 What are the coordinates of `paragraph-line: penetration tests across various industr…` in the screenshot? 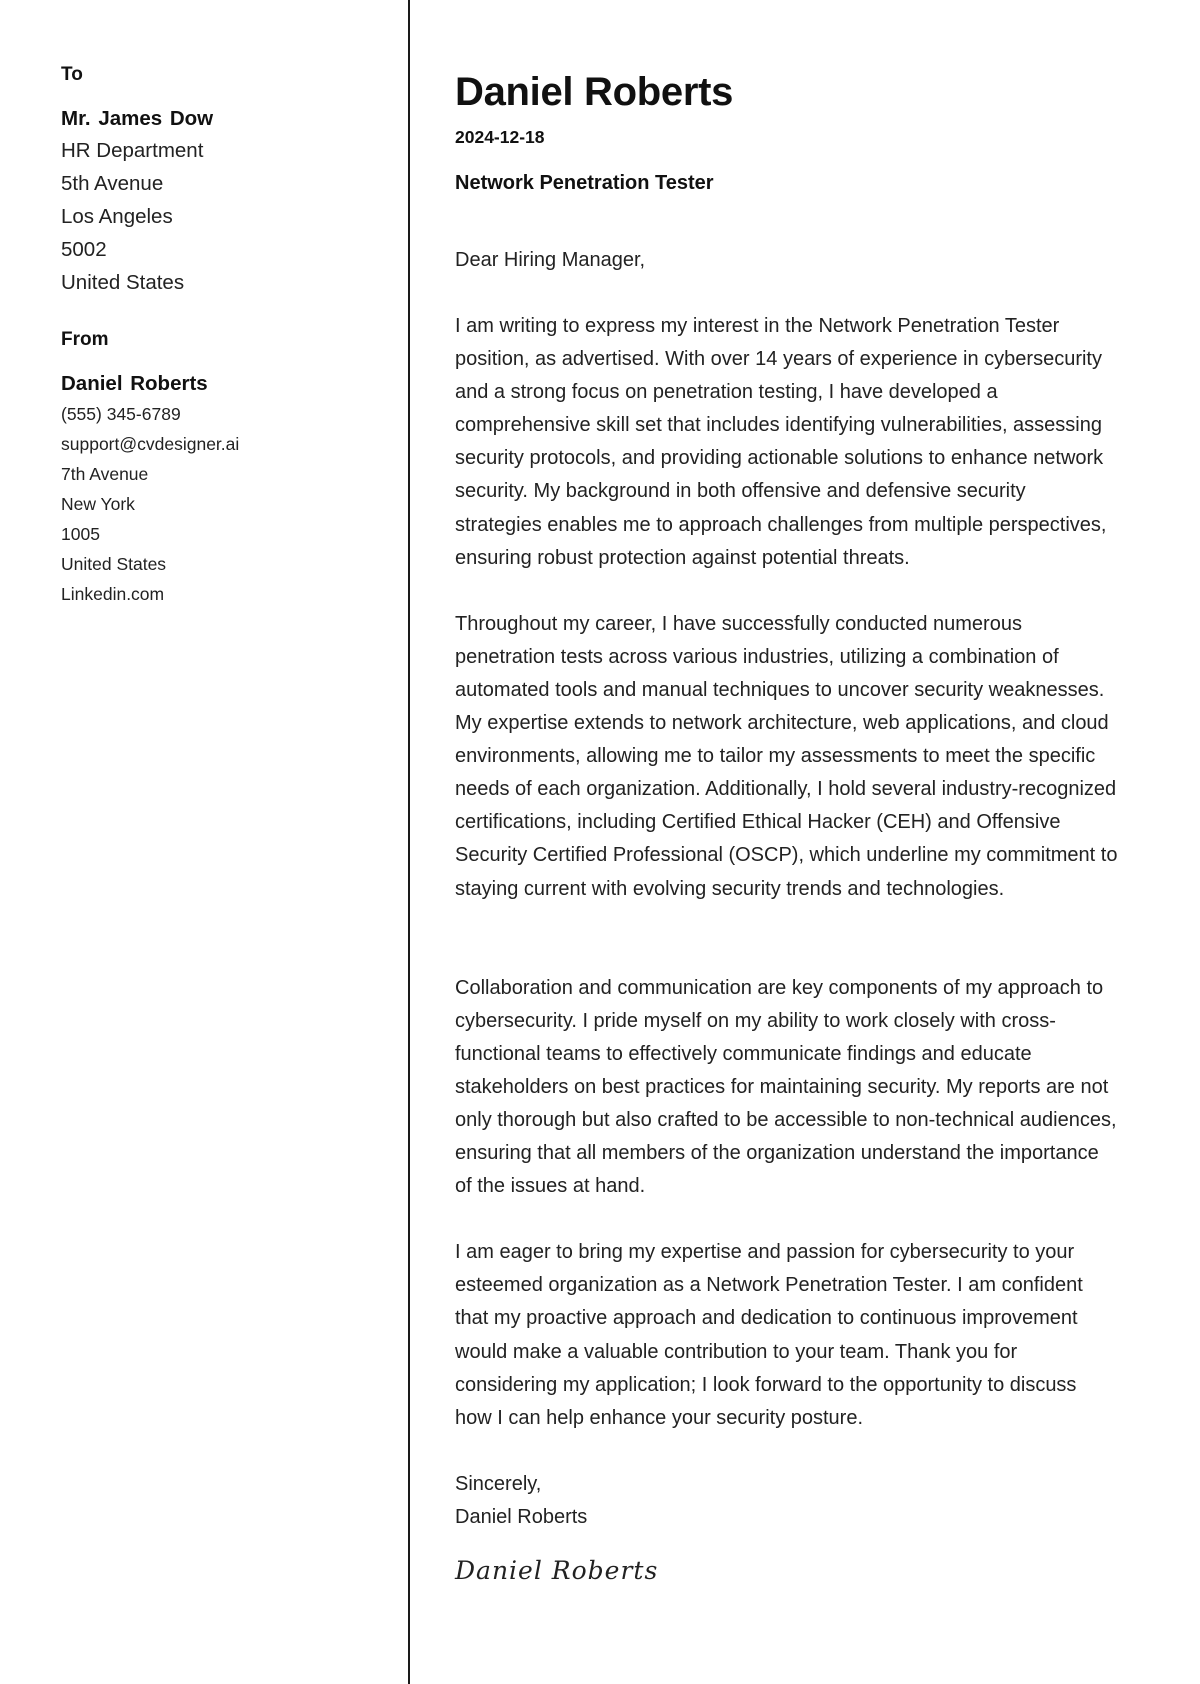 It's located at (757, 656).